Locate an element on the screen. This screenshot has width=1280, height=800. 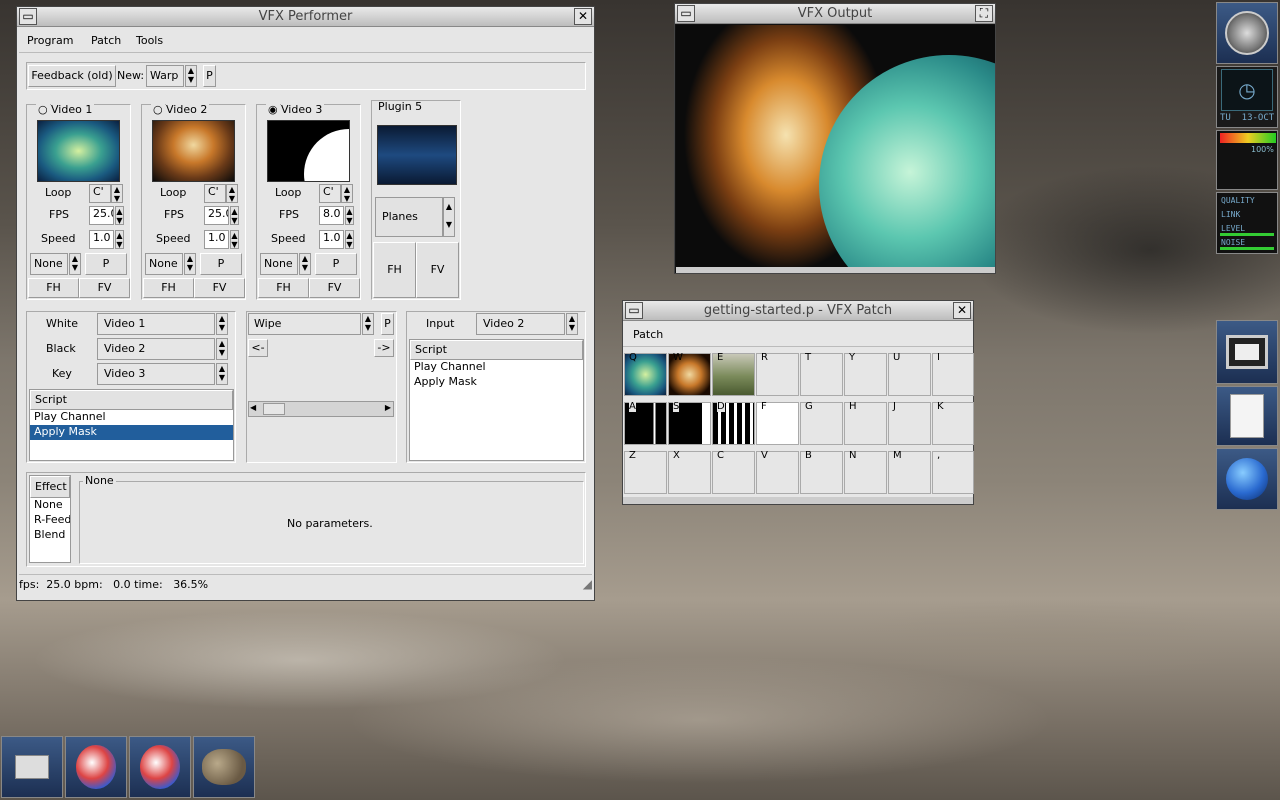
patch-cell-t: T is located at coordinates (821, 374).